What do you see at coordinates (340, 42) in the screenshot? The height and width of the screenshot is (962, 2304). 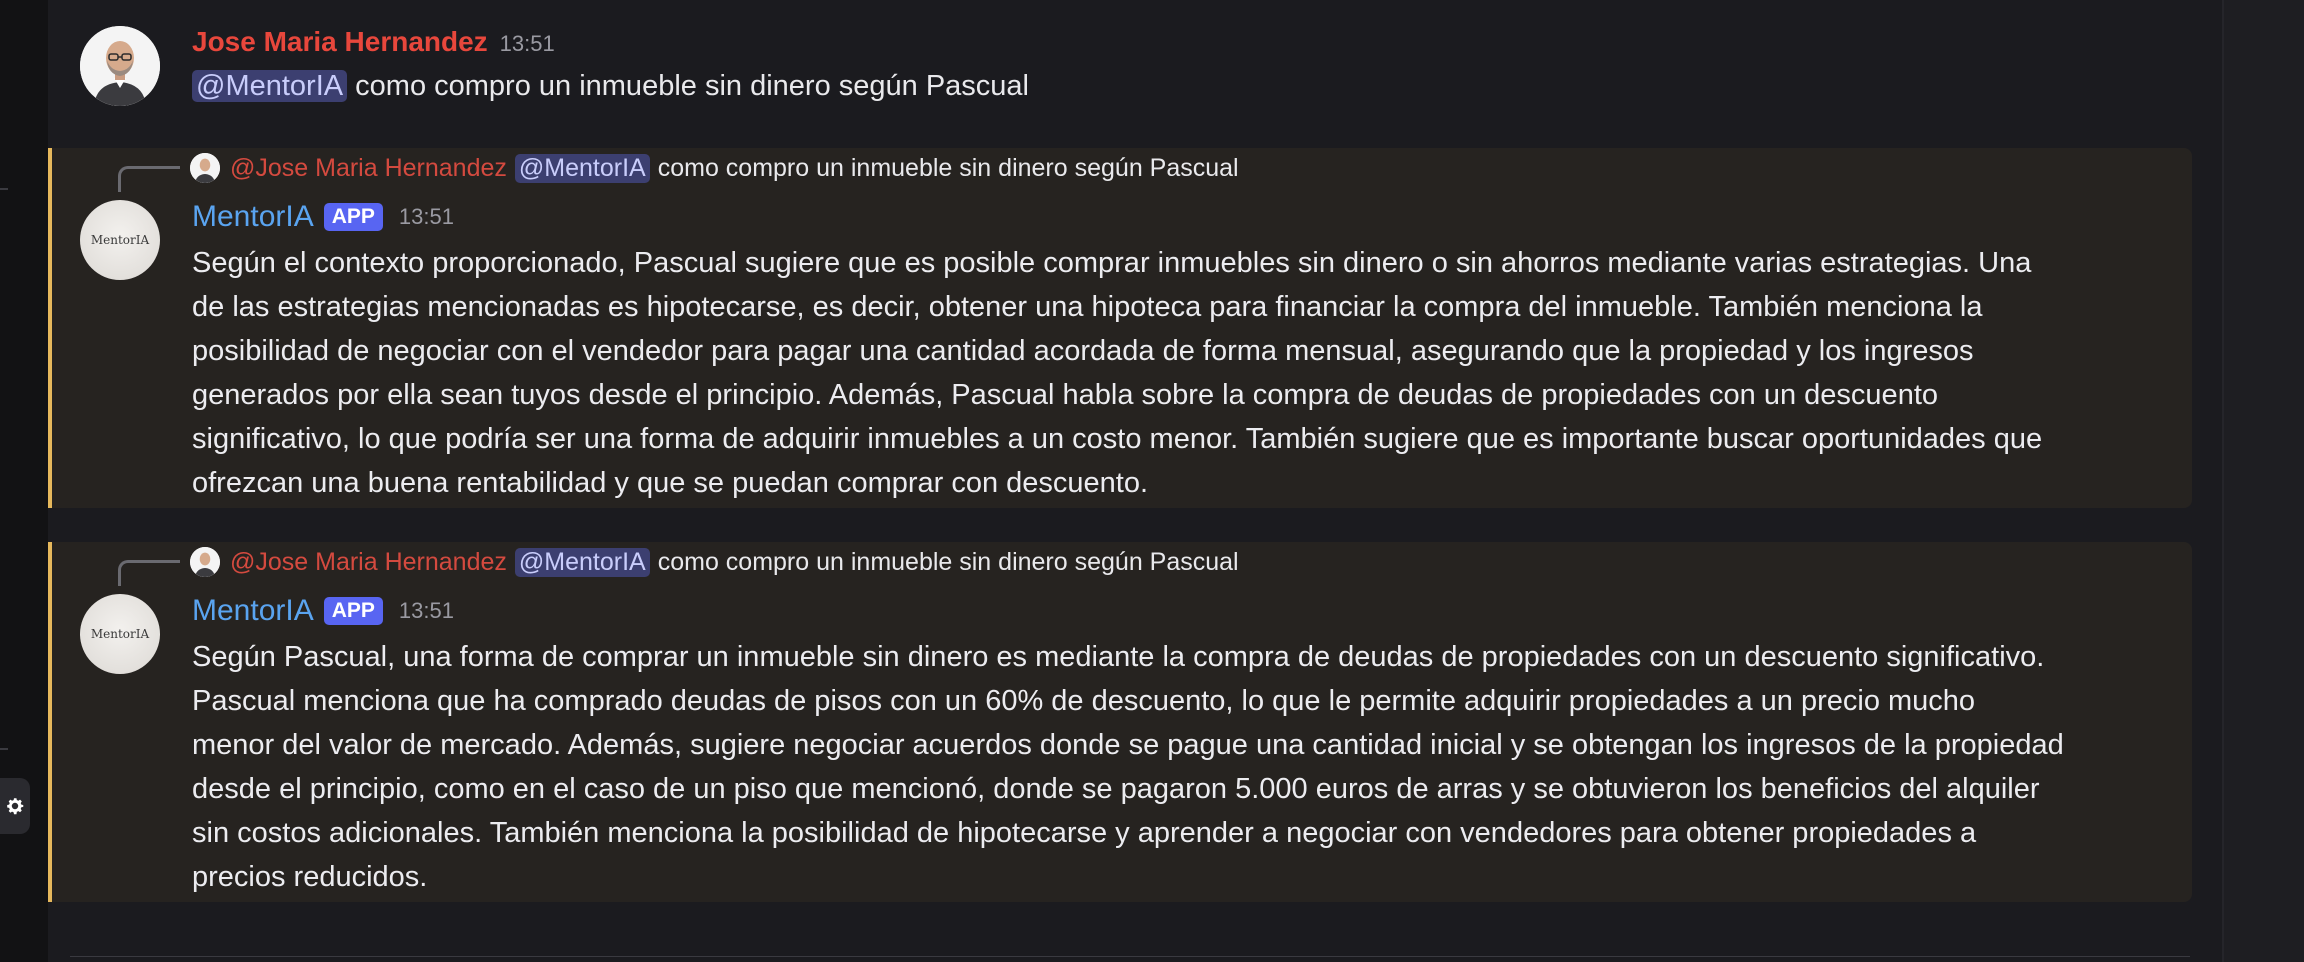 I see `user-name: Jose Maria Hernandez` at bounding box center [340, 42].